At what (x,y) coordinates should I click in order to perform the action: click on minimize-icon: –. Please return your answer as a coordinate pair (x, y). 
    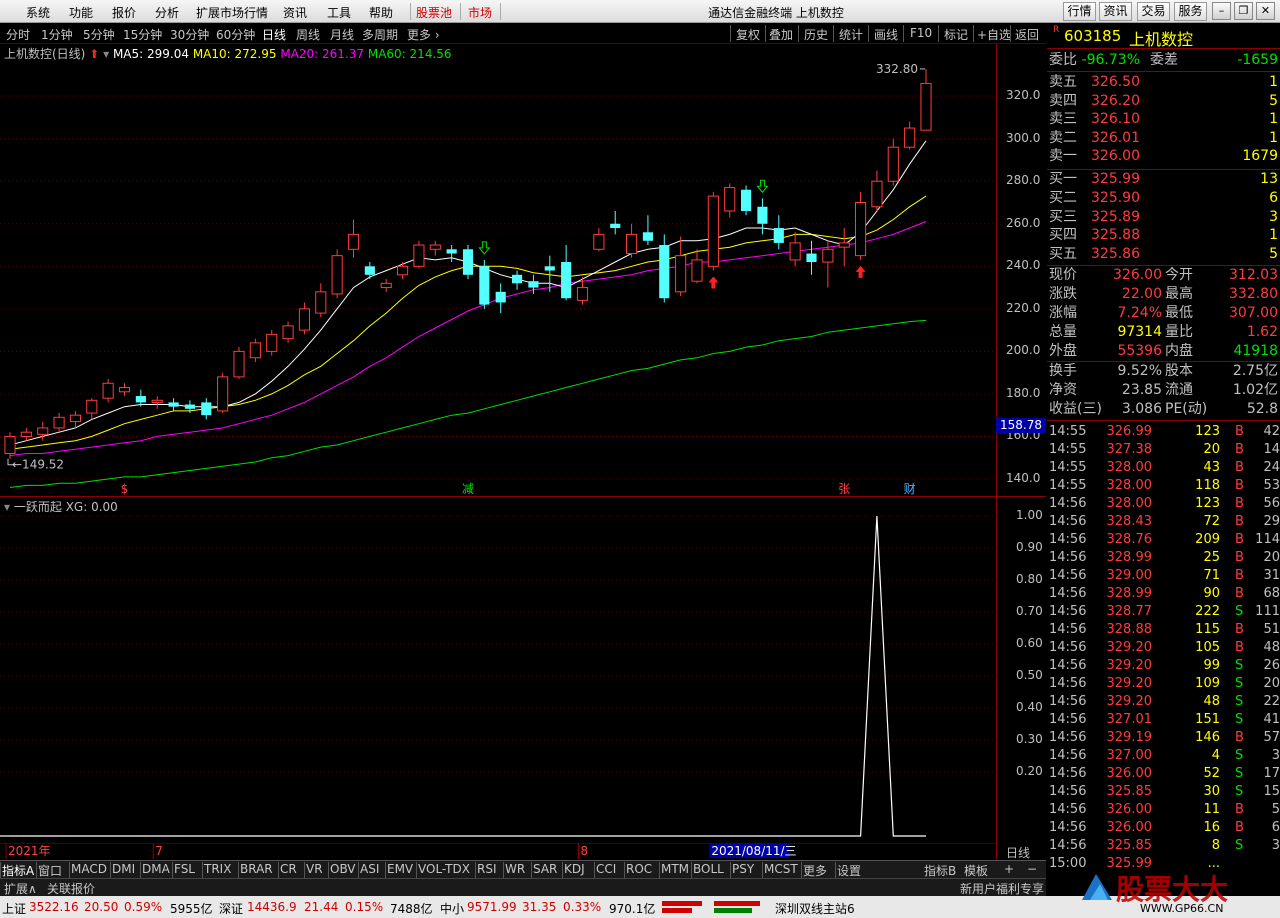
    Looking at the image, I should click on (1221, 11).